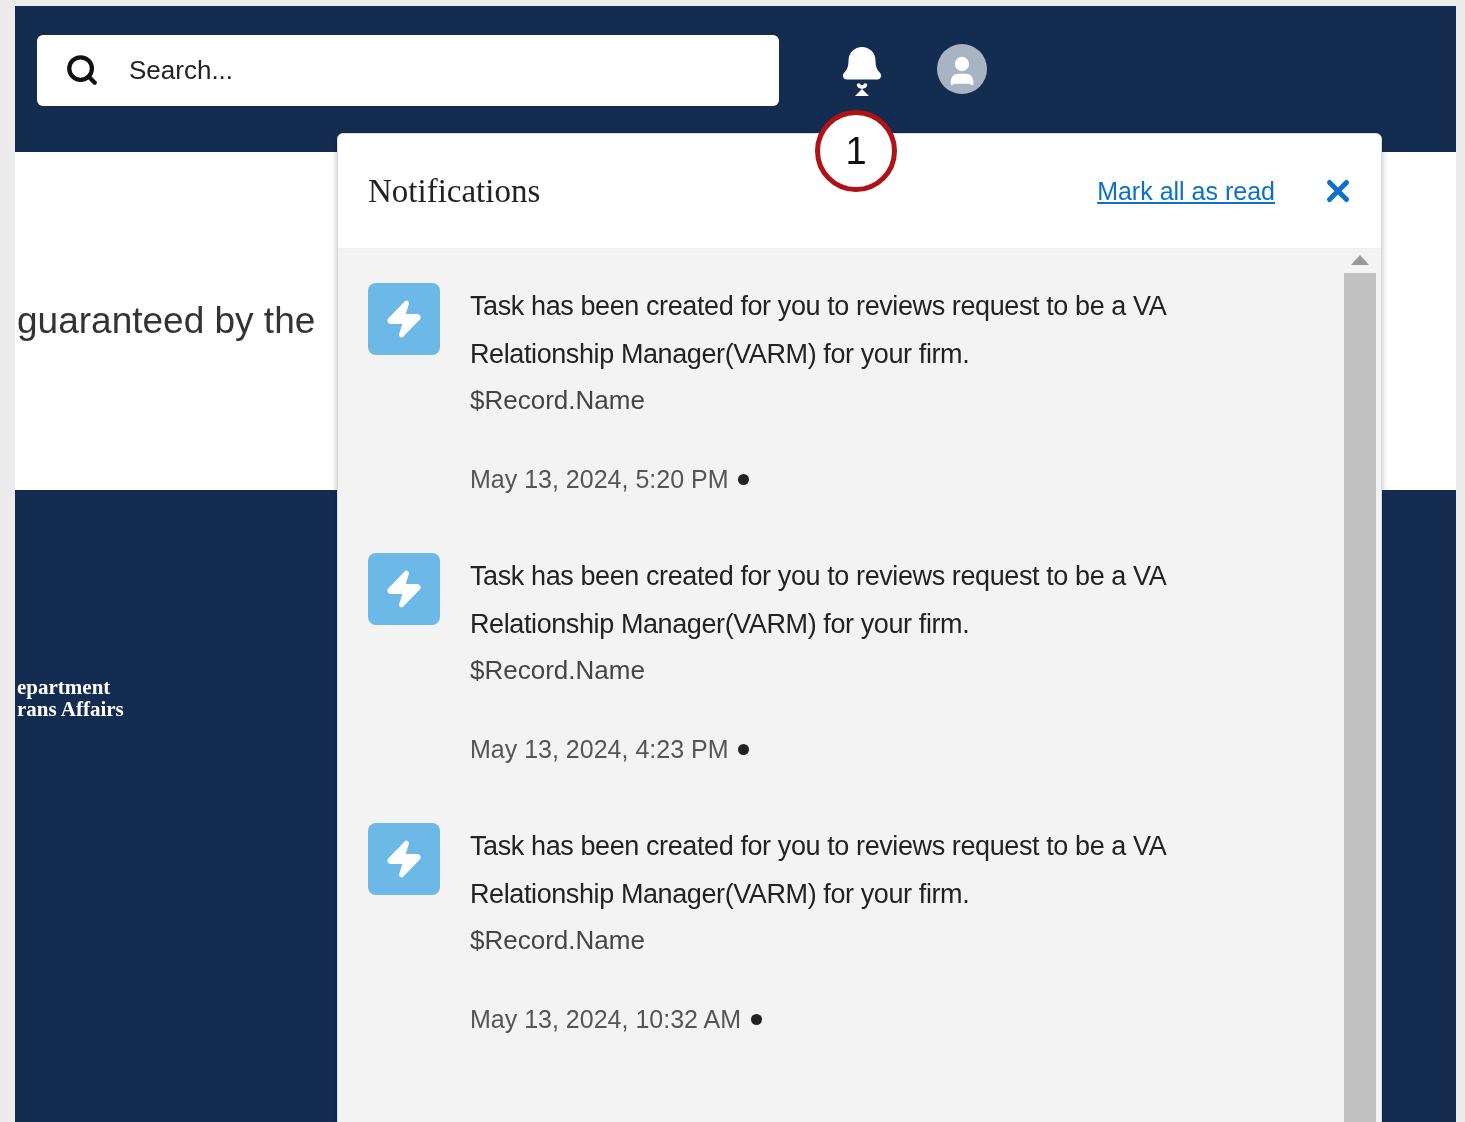 The width and height of the screenshot is (1465, 1122). What do you see at coordinates (599, 749) in the screenshot?
I see `notification-time: May 13, 2024, 4:23 PM` at bounding box center [599, 749].